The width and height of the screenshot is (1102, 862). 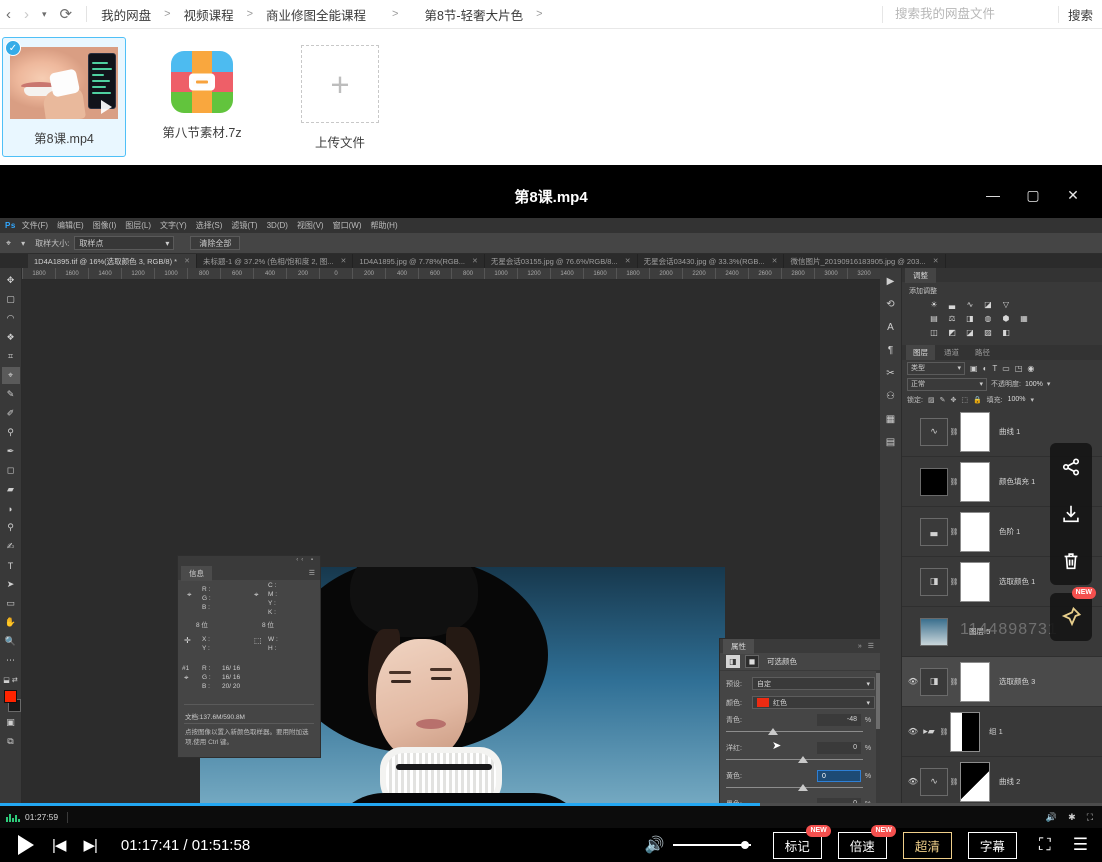 I want to click on eraser-icon: ◻, so click(x=11, y=470).